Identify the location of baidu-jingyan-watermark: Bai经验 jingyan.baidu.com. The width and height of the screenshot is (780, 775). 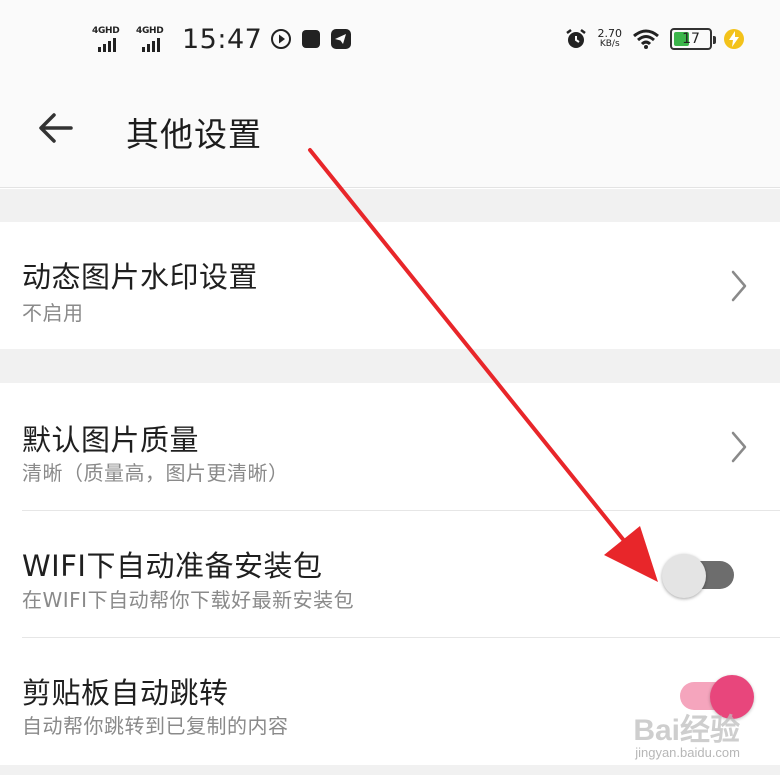
(660, 734).